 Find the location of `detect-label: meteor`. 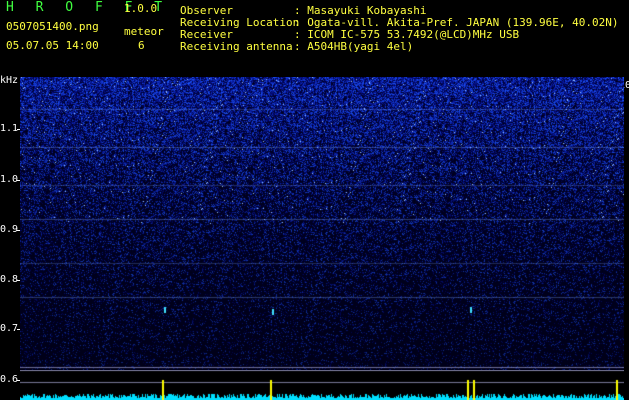

detect-label: meteor is located at coordinates (144, 31).